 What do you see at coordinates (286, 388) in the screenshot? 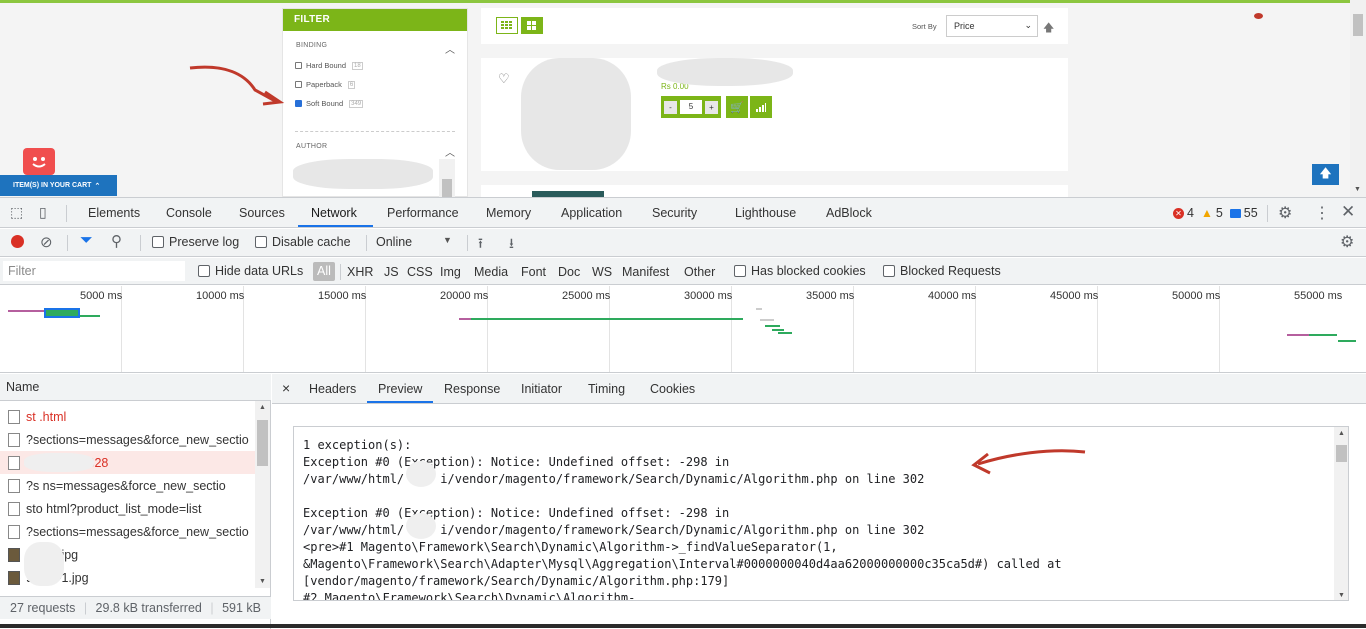
I see `close-detail-icon: ×` at bounding box center [286, 388].